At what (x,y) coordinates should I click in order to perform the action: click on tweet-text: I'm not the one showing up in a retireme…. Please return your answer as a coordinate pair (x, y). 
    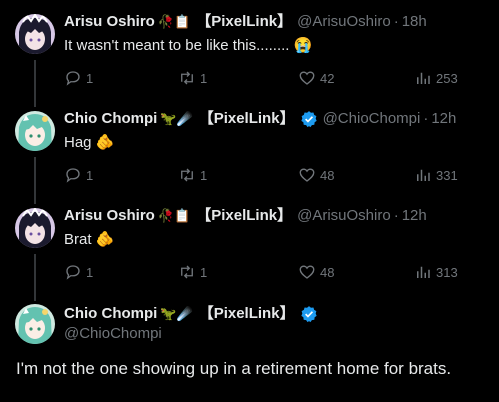
    Looking at the image, I should click on (234, 368).